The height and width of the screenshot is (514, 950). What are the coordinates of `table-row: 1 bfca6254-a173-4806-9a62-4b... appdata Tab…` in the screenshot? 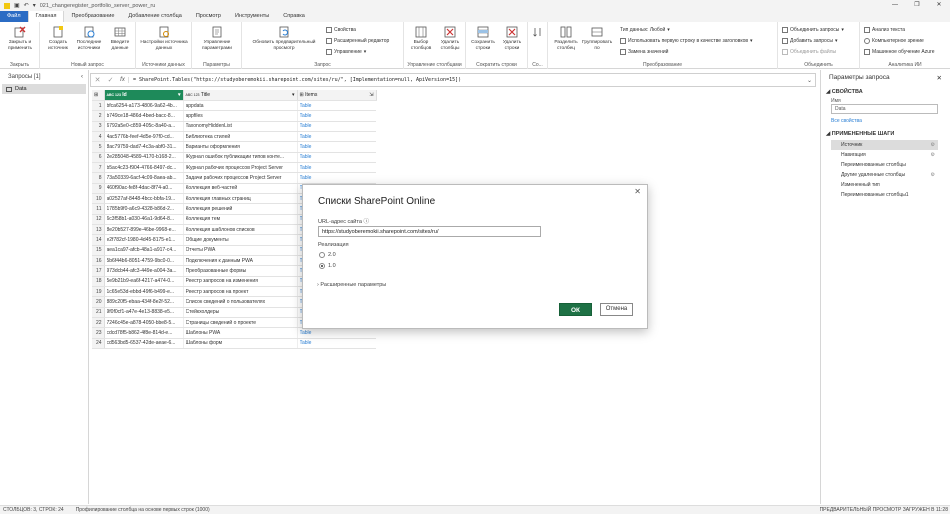 It's located at (234, 106).